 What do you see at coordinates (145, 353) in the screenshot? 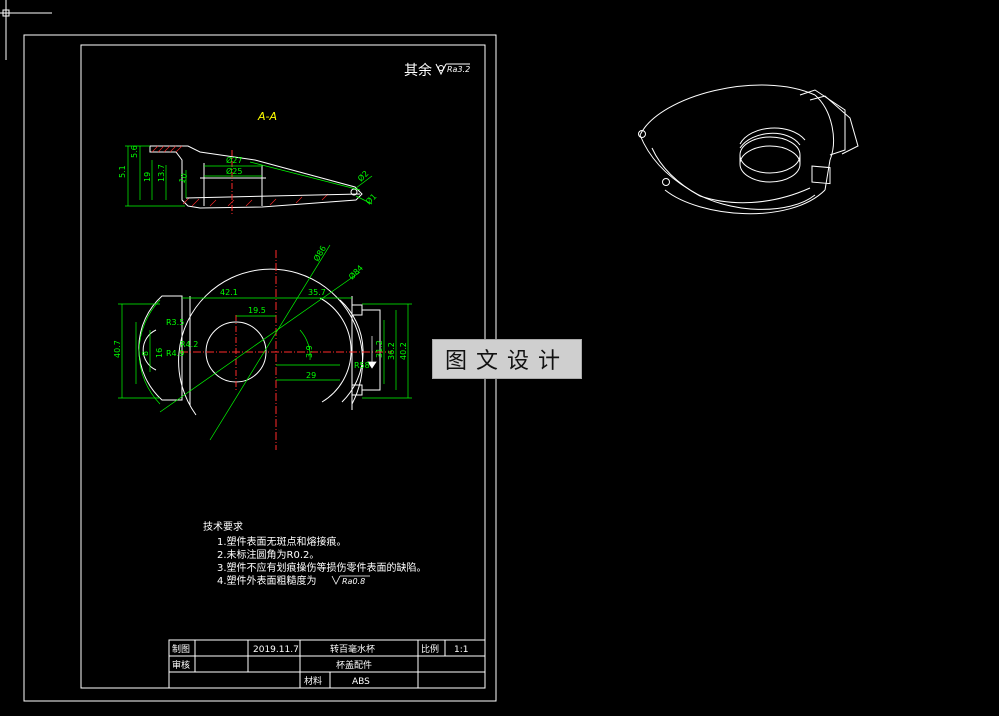
I see `dim-8: 8` at bounding box center [145, 353].